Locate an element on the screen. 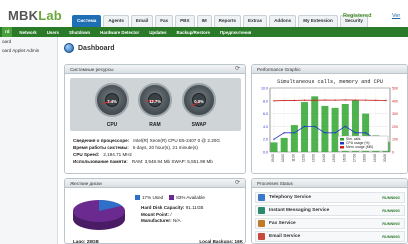 The image size is (408, 244). x-tick-label: 16:00 is located at coordinates (344, 158).